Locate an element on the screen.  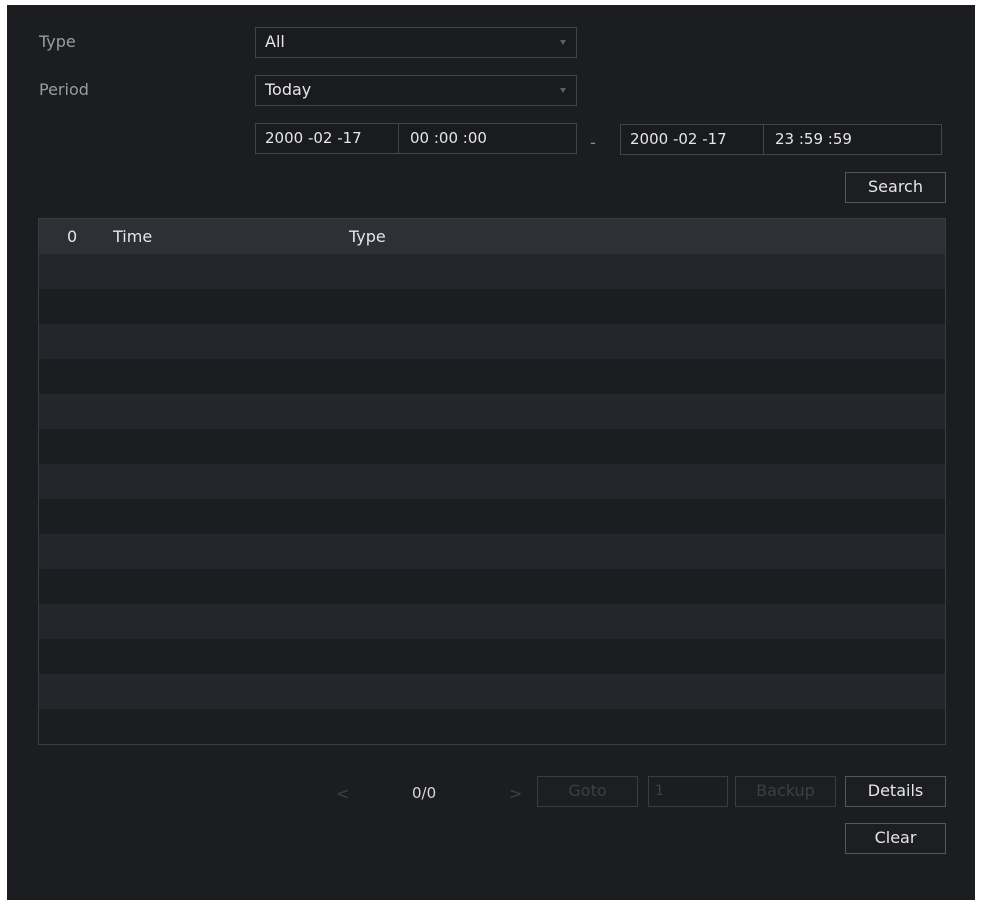
result-count: 0 is located at coordinates (72, 236).